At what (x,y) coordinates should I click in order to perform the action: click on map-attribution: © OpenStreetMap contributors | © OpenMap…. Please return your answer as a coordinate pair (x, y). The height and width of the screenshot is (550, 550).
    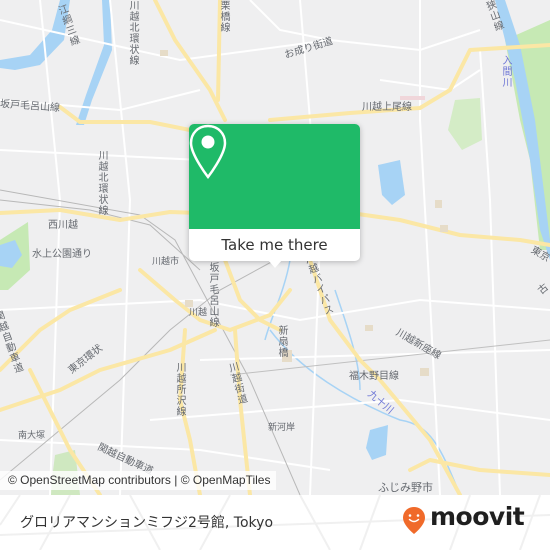
    Looking at the image, I should click on (138, 480).